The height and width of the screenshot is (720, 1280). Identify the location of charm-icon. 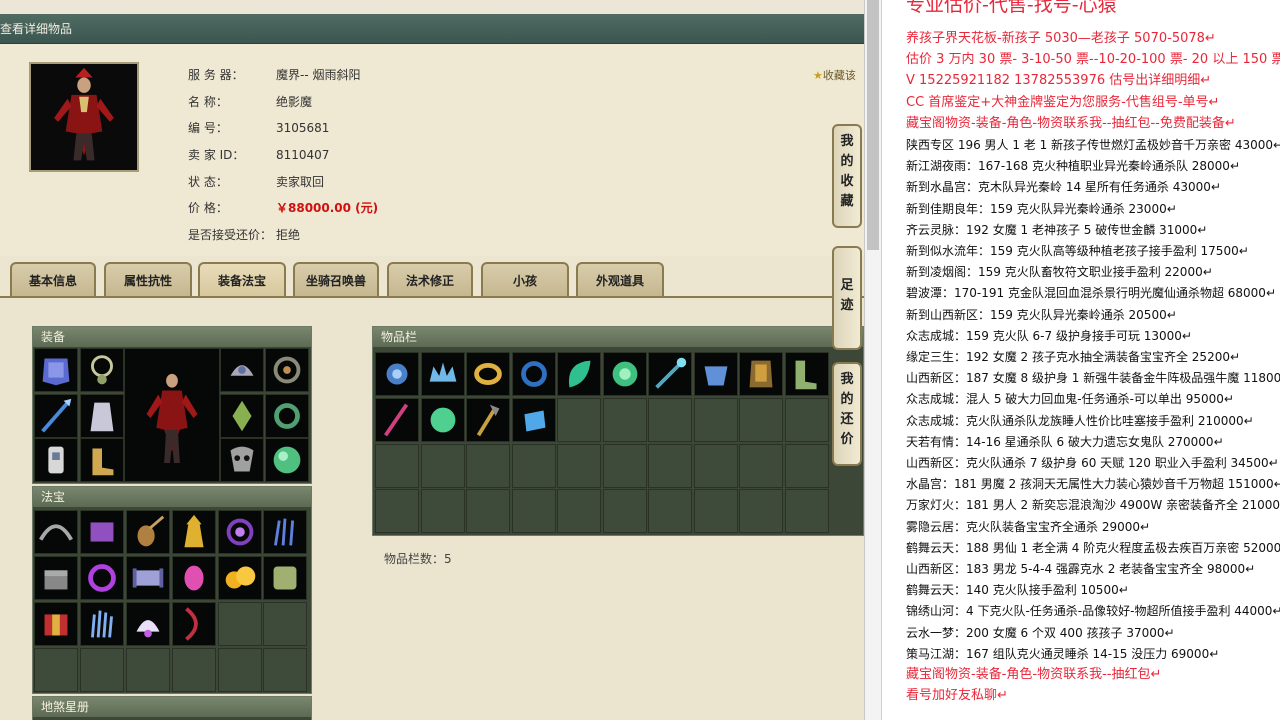
(56, 460).